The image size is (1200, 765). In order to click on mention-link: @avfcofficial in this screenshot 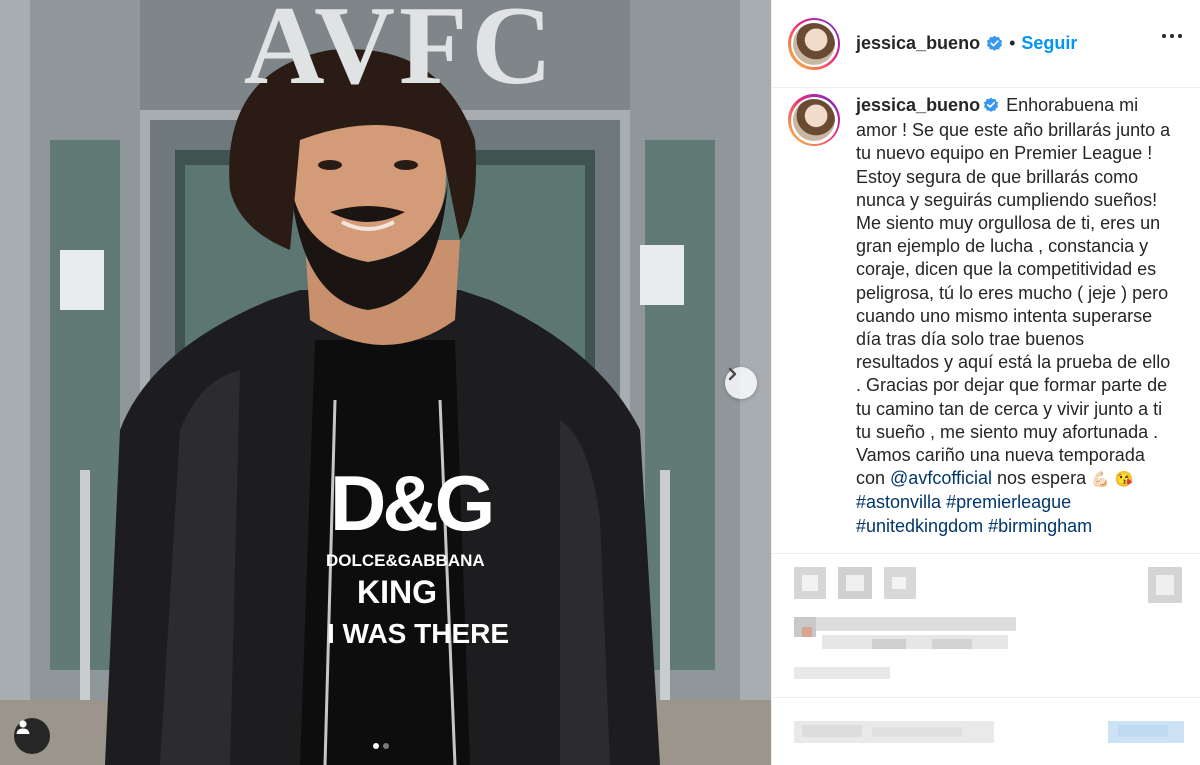, I will do `click(941, 478)`.